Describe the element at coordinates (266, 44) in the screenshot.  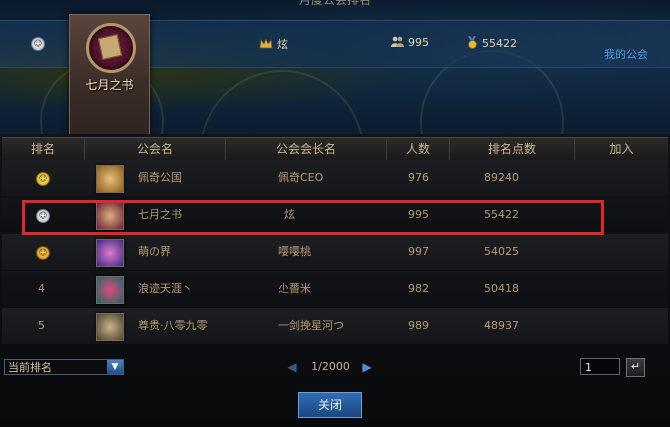
I see `crown-icon` at that location.